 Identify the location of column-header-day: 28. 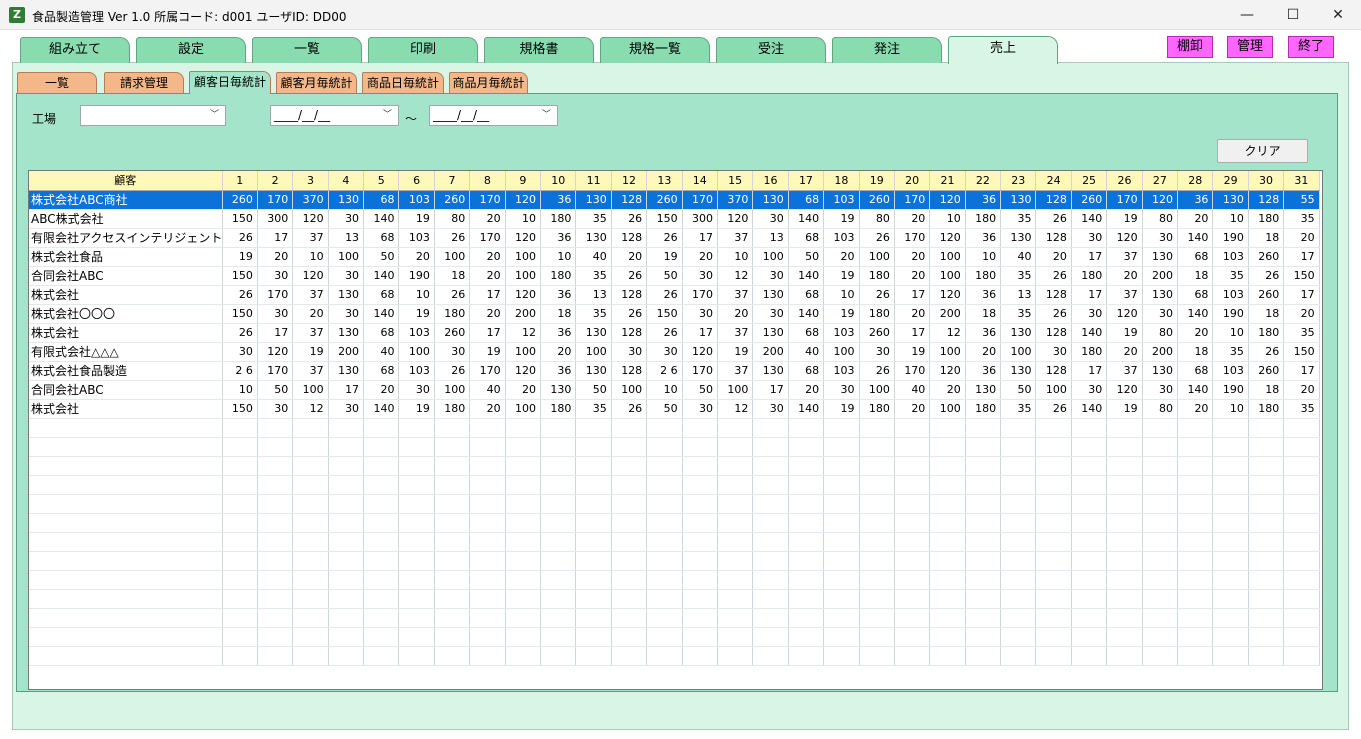
(1195, 181).